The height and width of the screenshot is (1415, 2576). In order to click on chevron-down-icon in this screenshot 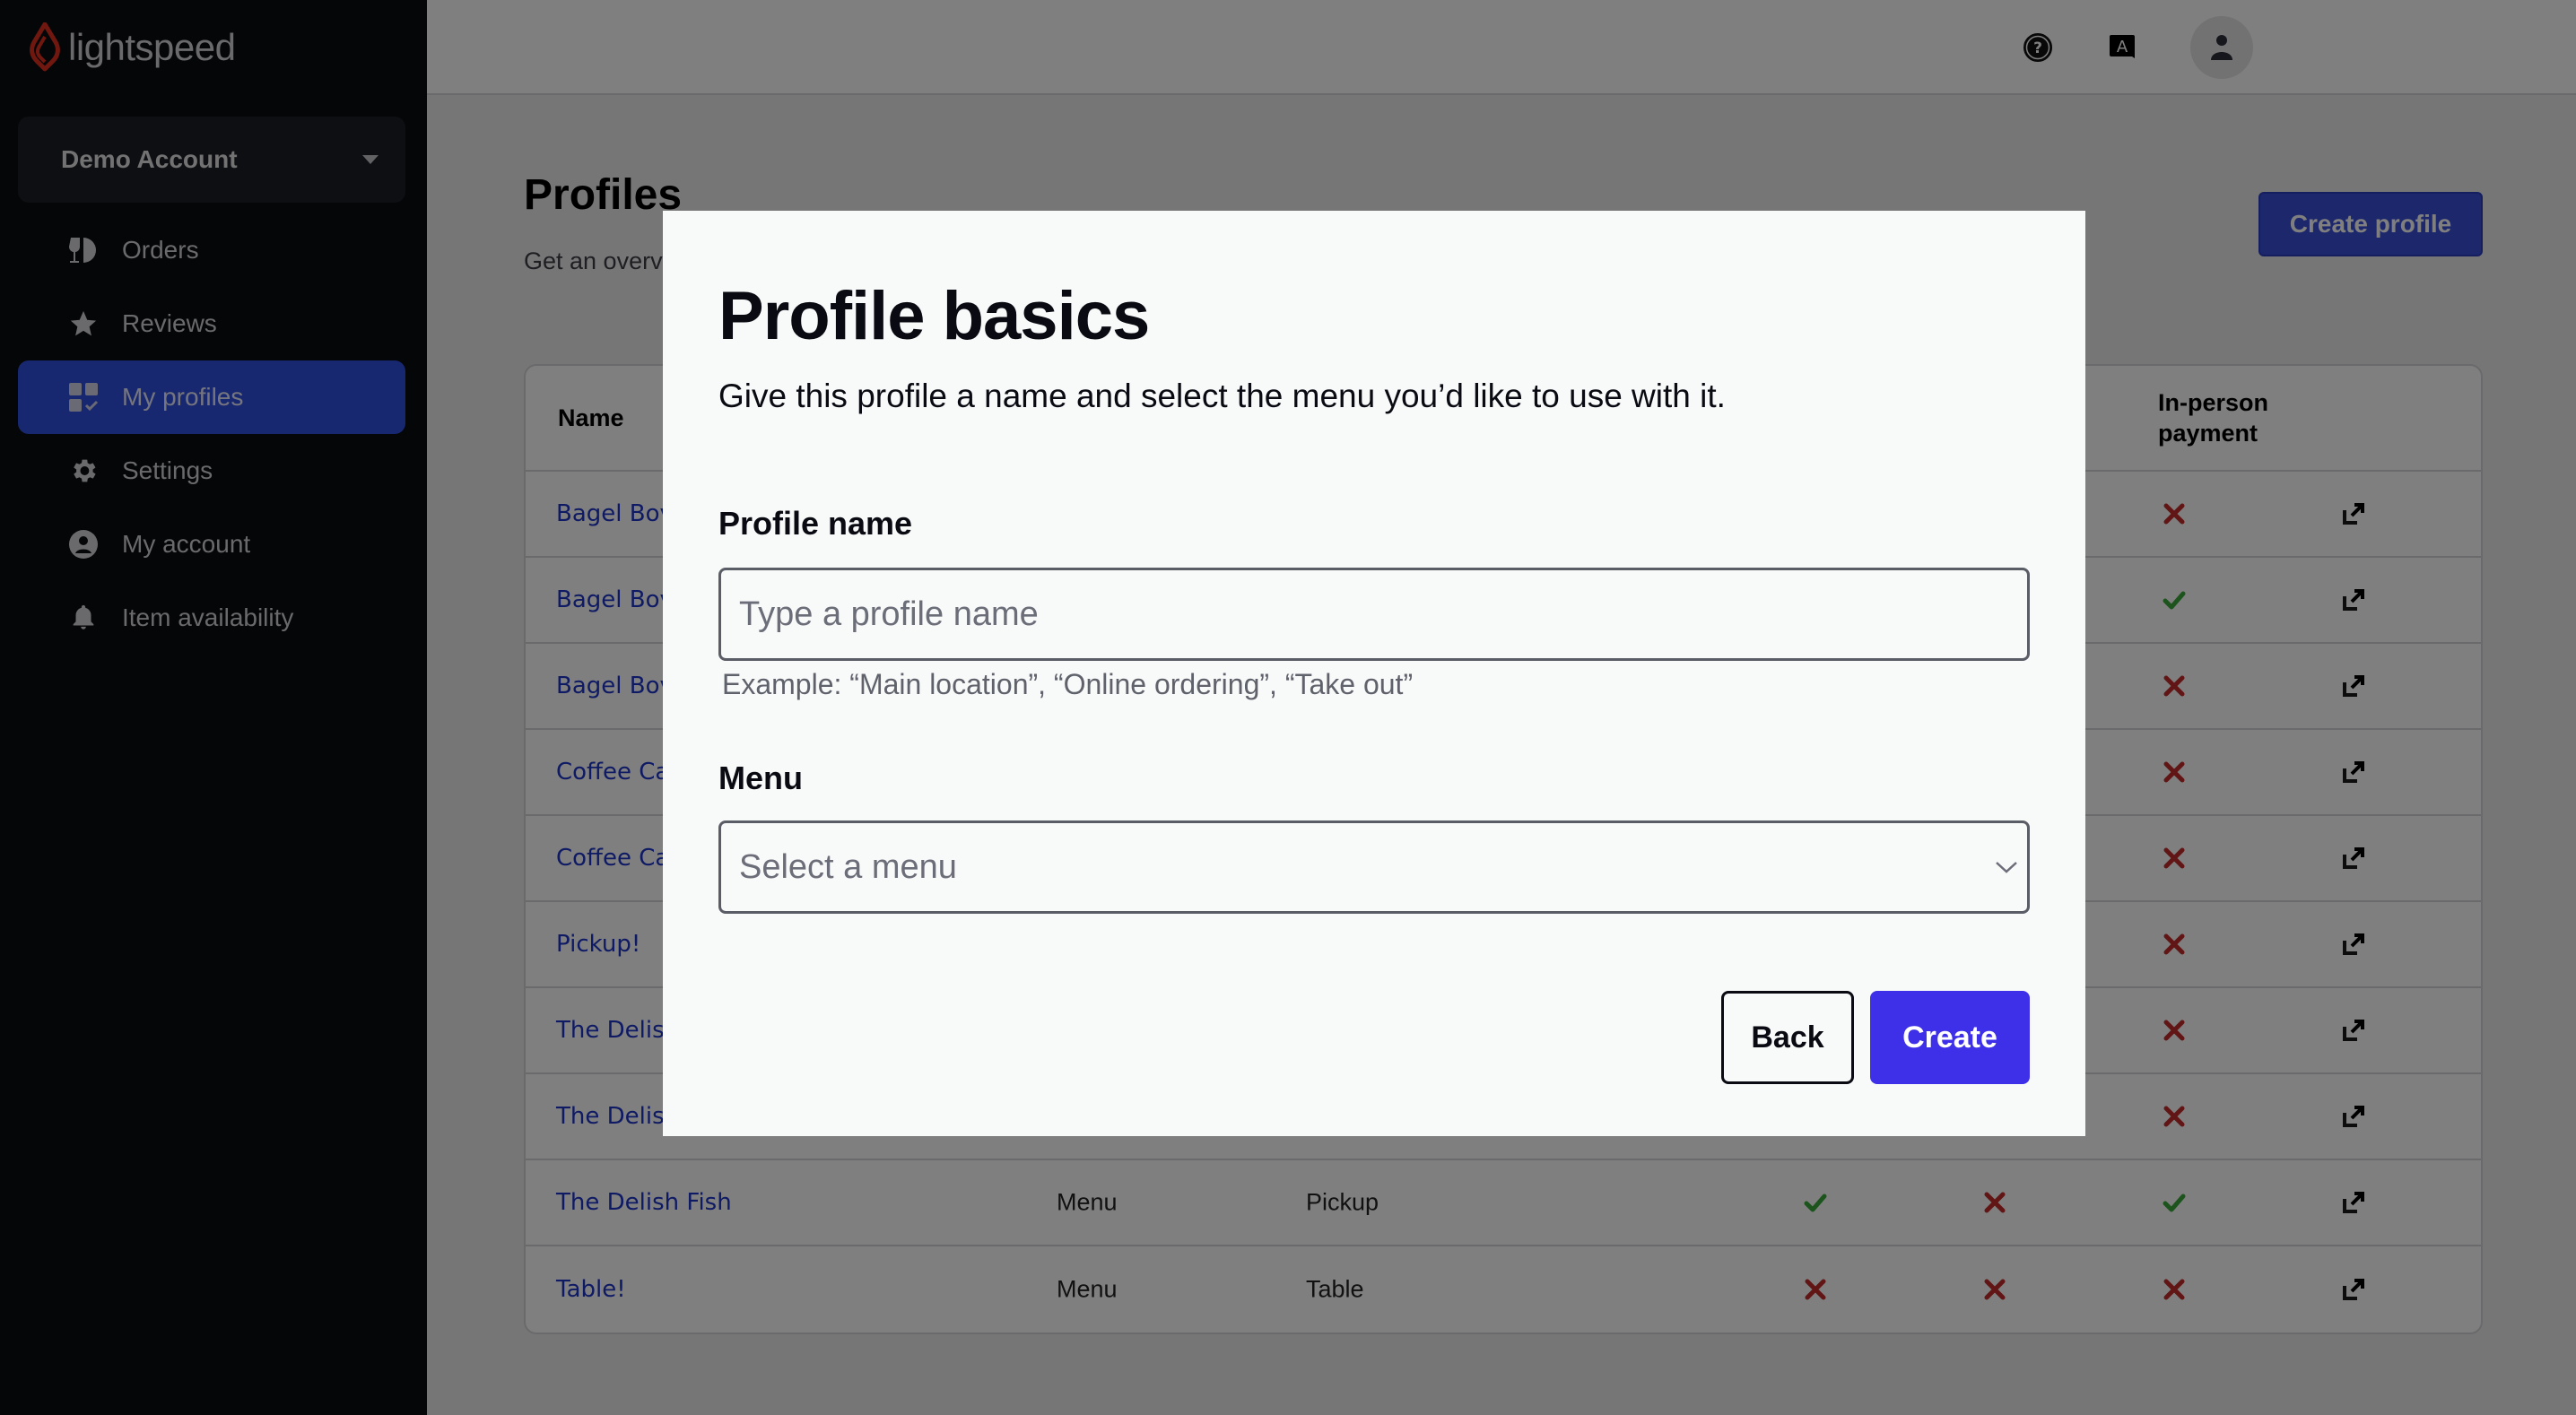, I will do `click(2006, 867)`.